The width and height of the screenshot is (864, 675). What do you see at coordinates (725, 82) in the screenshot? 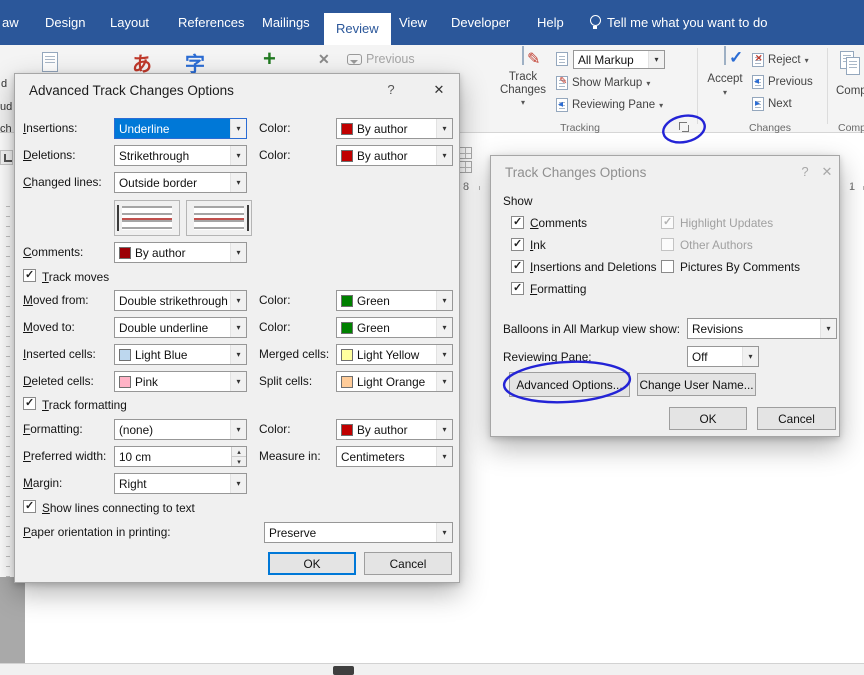
I see `accept-button: Accept ▾` at bounding box center [725, 82].